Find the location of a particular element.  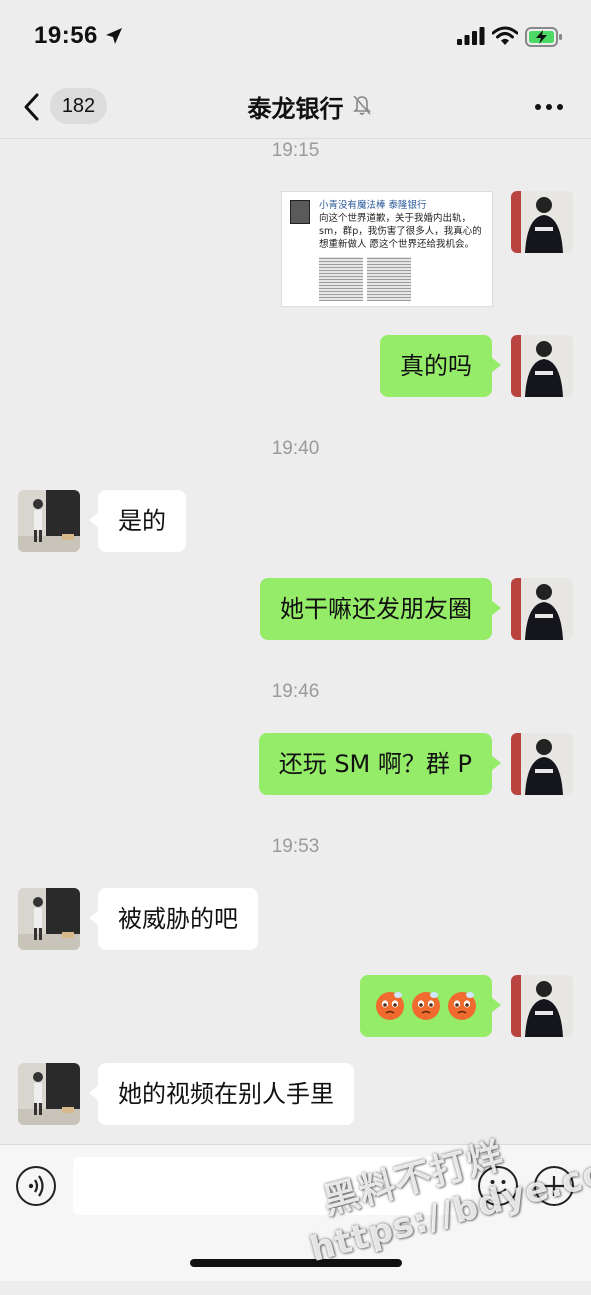

cellular-signal-icon is located at coordinates (471, 36).